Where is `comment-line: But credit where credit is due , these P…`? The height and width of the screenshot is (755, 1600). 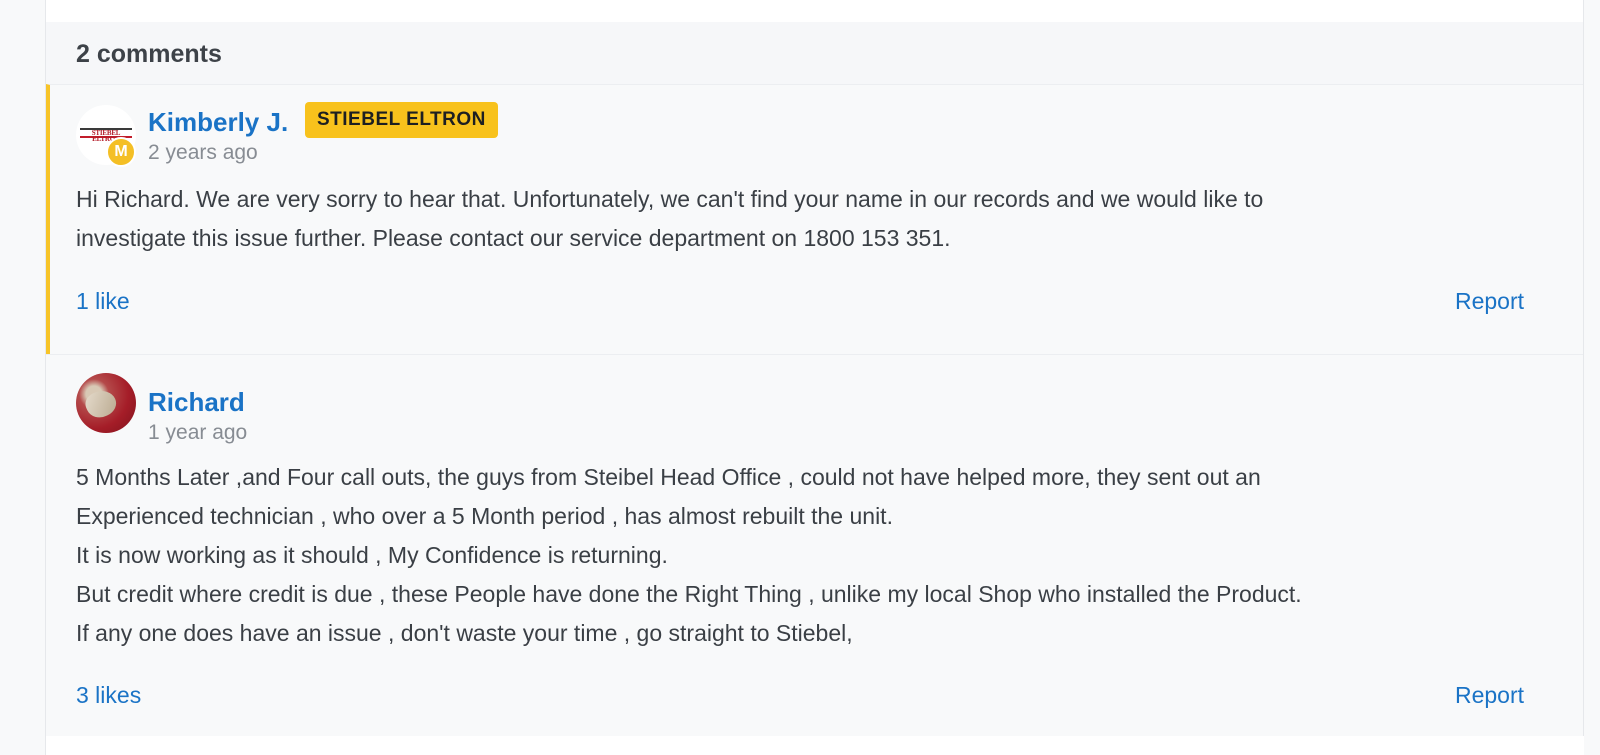
comment-line: But credit where credit is due , these P… is located at coordinates (689, 594).